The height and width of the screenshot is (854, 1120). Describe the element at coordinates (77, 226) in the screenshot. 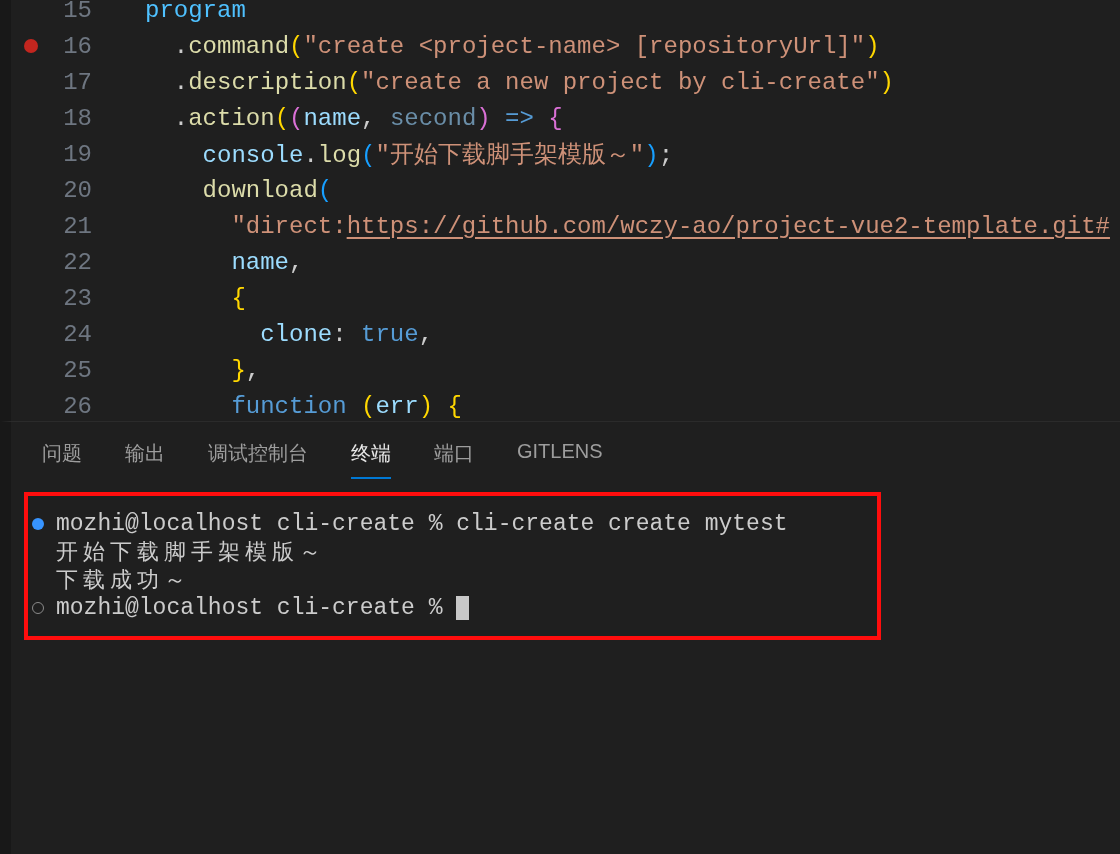

I see `line-number: 21` at that location.